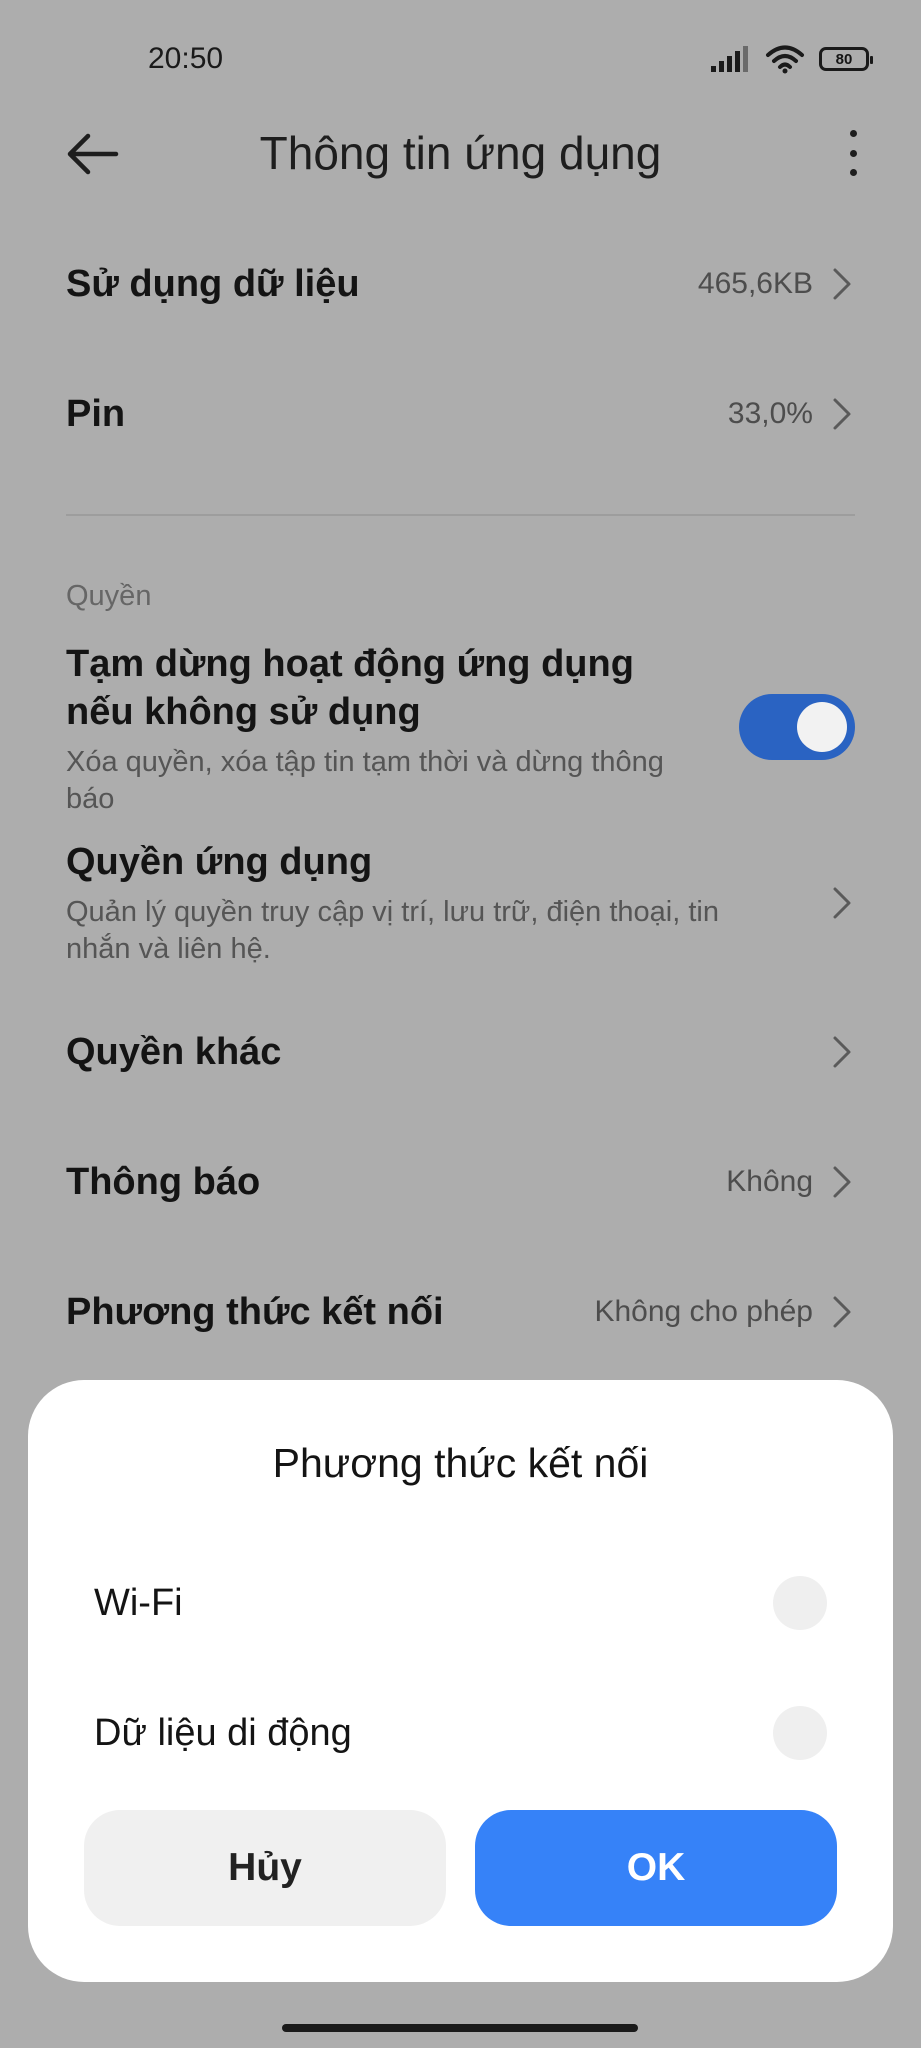  What do you see at coordinates (853, 153) in the screenshot?
I see `more-options-icon` at bounding box center [853, 153].